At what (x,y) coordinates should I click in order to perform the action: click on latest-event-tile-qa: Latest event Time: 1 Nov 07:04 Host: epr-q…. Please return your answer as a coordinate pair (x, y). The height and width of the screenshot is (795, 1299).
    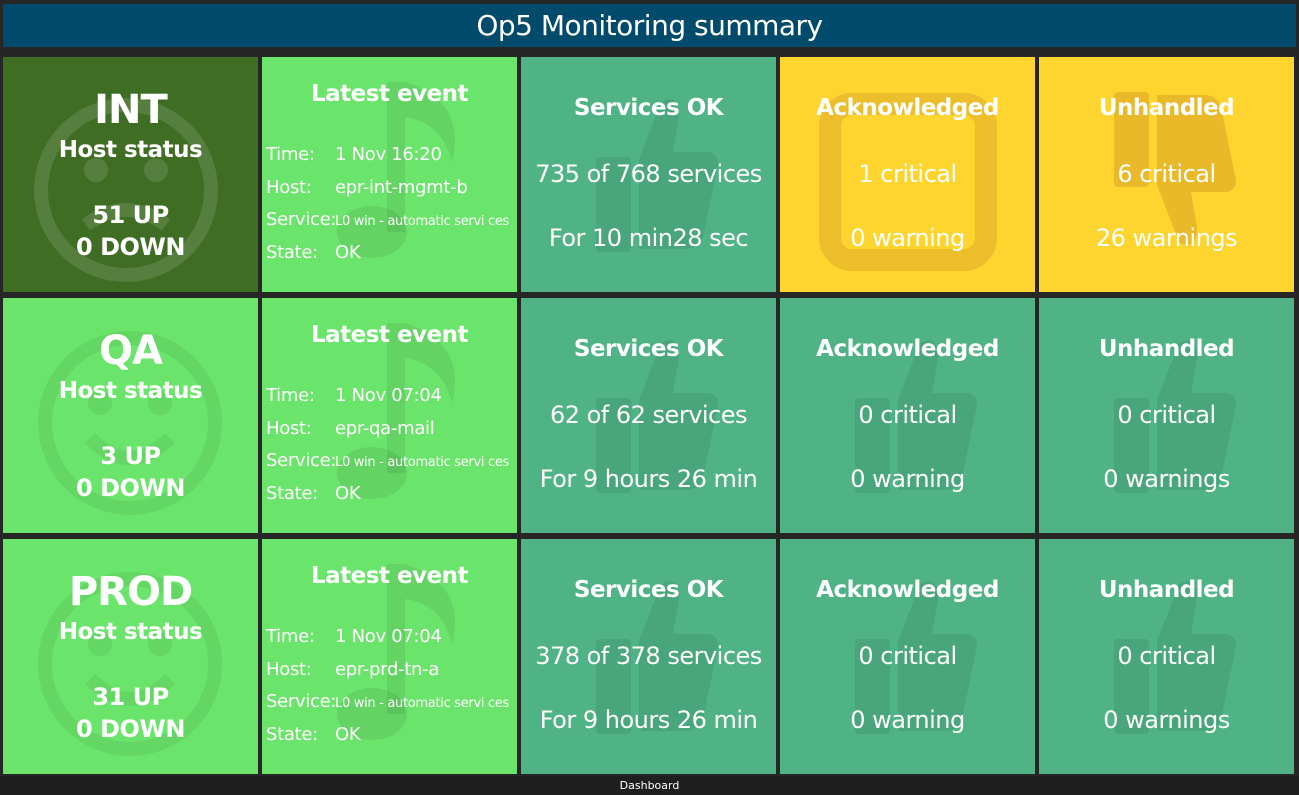
    Looking at the image, I should click on (389, 415).